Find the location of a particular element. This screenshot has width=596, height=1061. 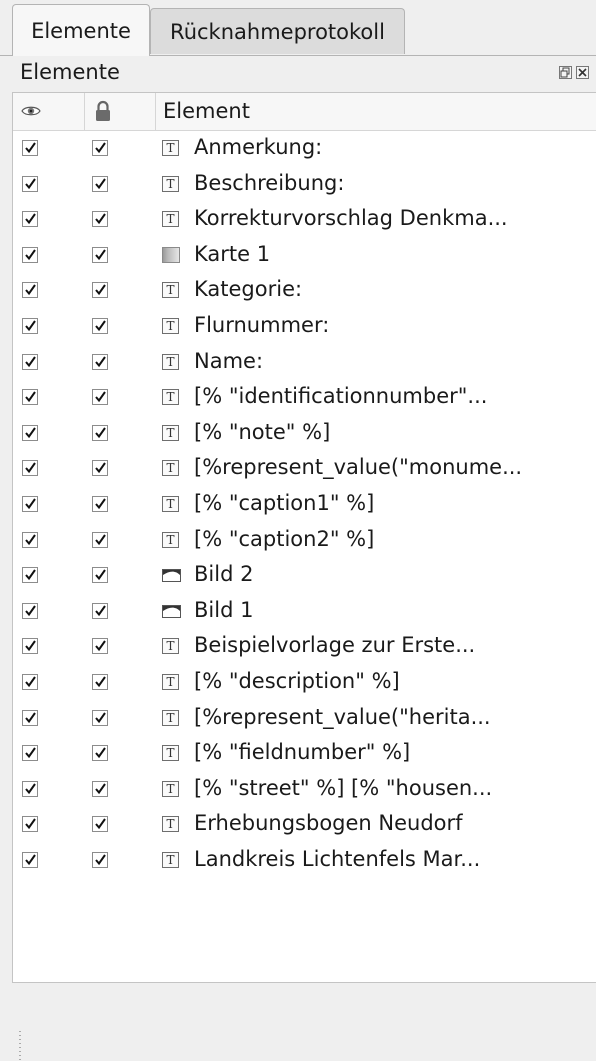

element-label: Bild 1 is located at coordinates (224, 609).